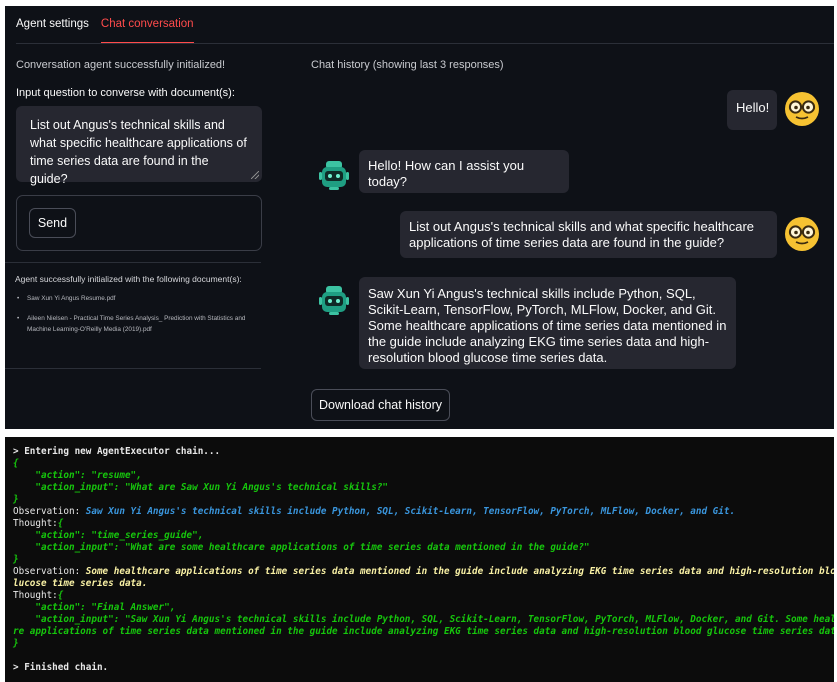  I want to click on tab-agent-settings: Agent settings, so click(52, 24).